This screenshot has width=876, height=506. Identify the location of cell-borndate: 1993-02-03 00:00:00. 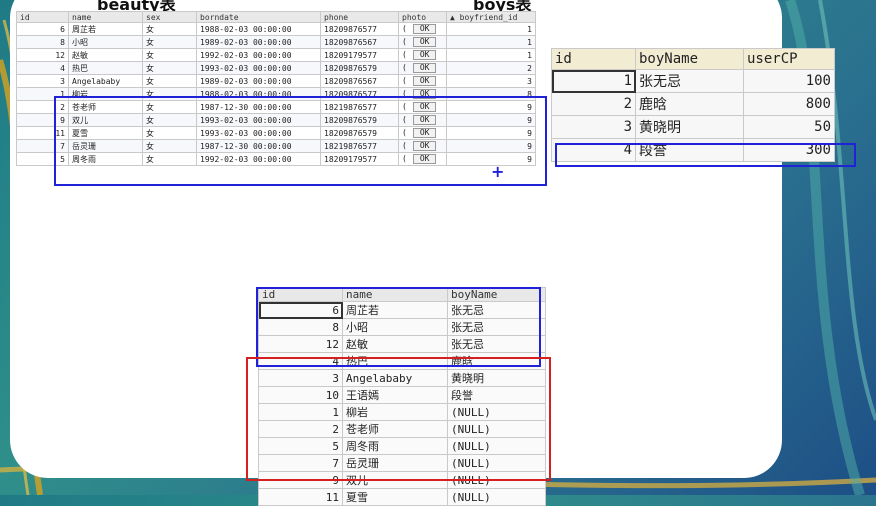
(258, 68).